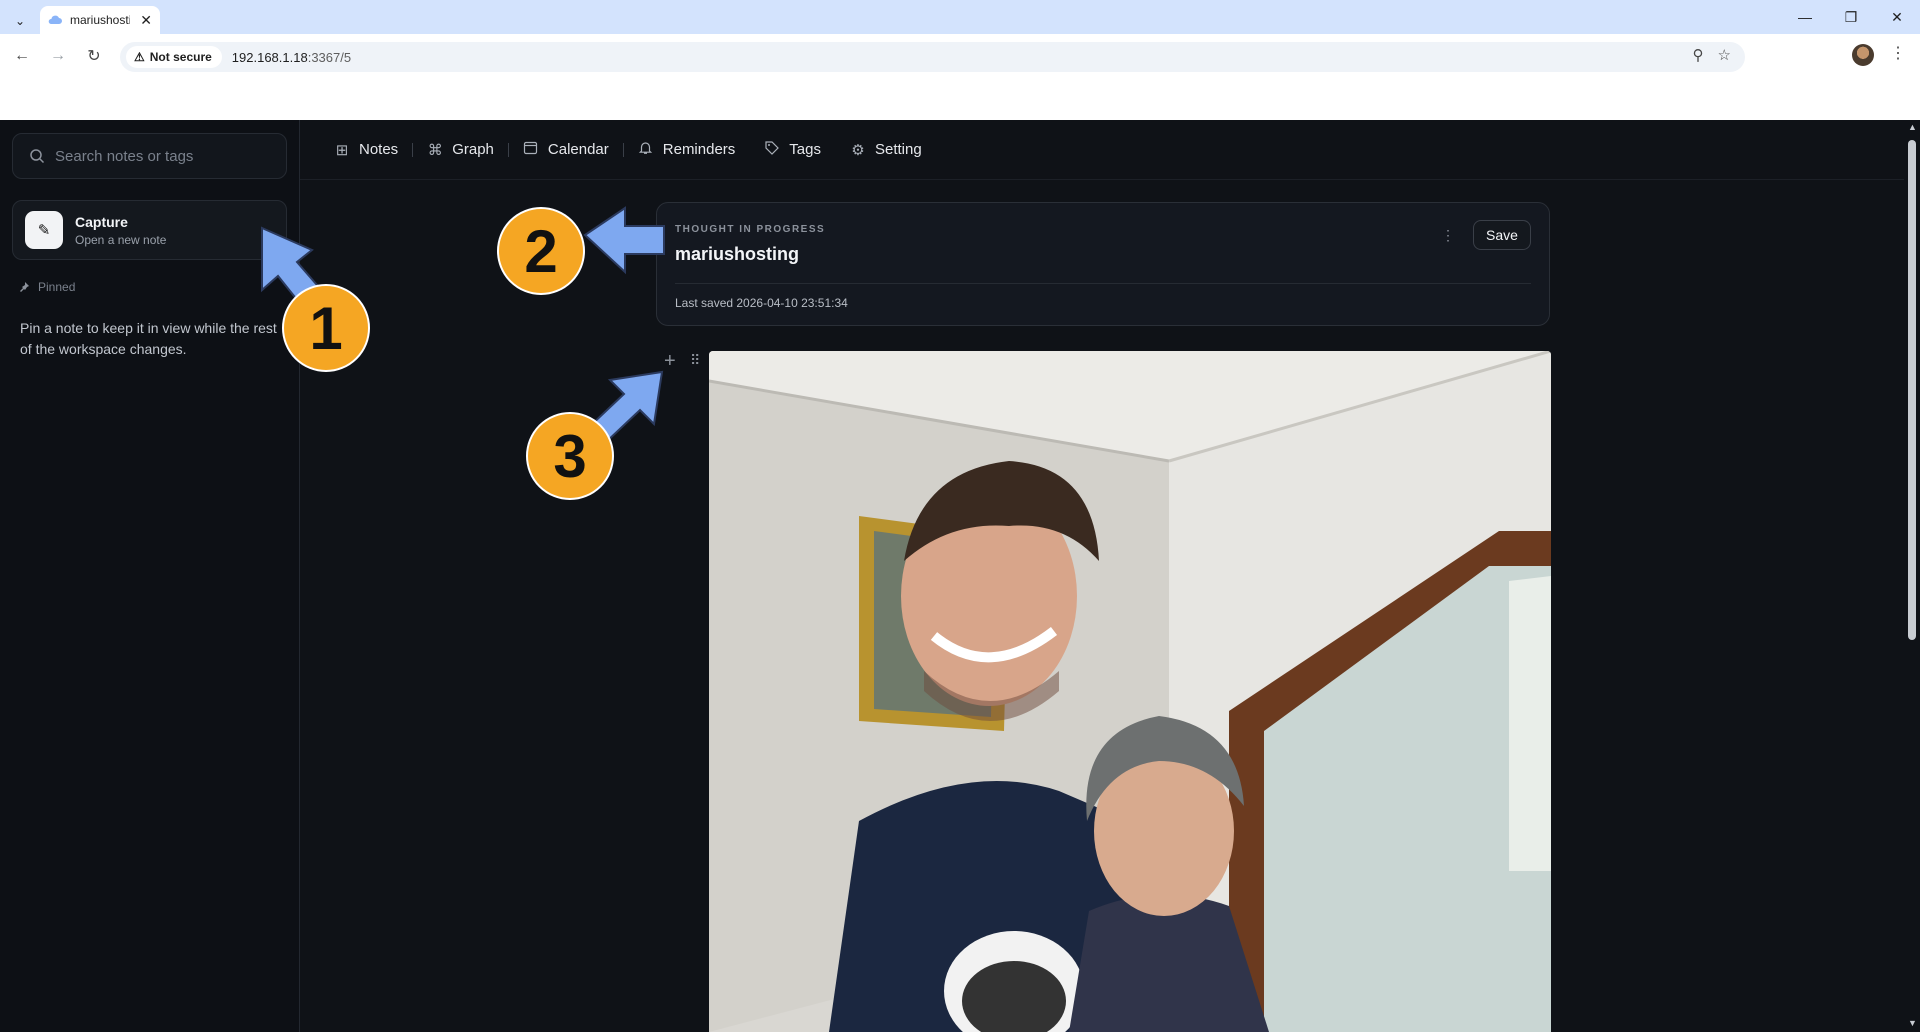 The image size is (1920, 1032). What do you see at coordinates (541, 251) in the screenshot?
I see `annotation-badge-2: 2` at bounding box center [541, 251].